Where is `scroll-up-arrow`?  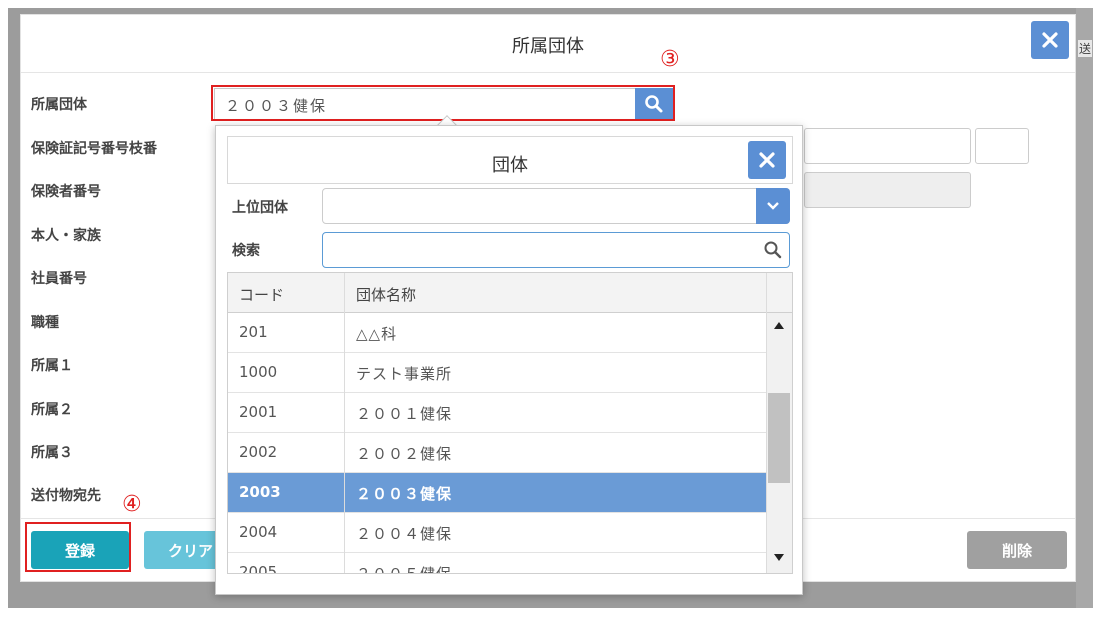
scroll-up-arrow is located at coordinates (779, 325).